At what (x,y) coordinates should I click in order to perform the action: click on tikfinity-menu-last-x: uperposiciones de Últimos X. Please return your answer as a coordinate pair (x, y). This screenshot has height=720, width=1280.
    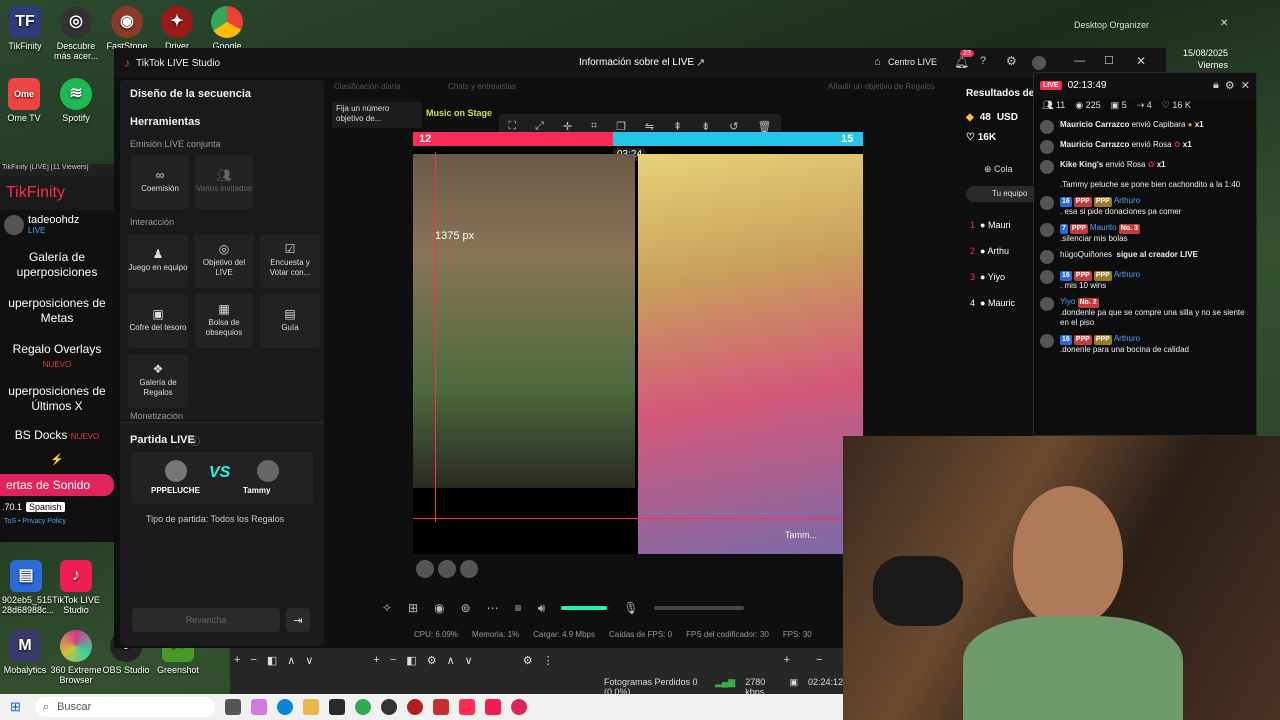
    Looking at the image, I should click on (57, 399).